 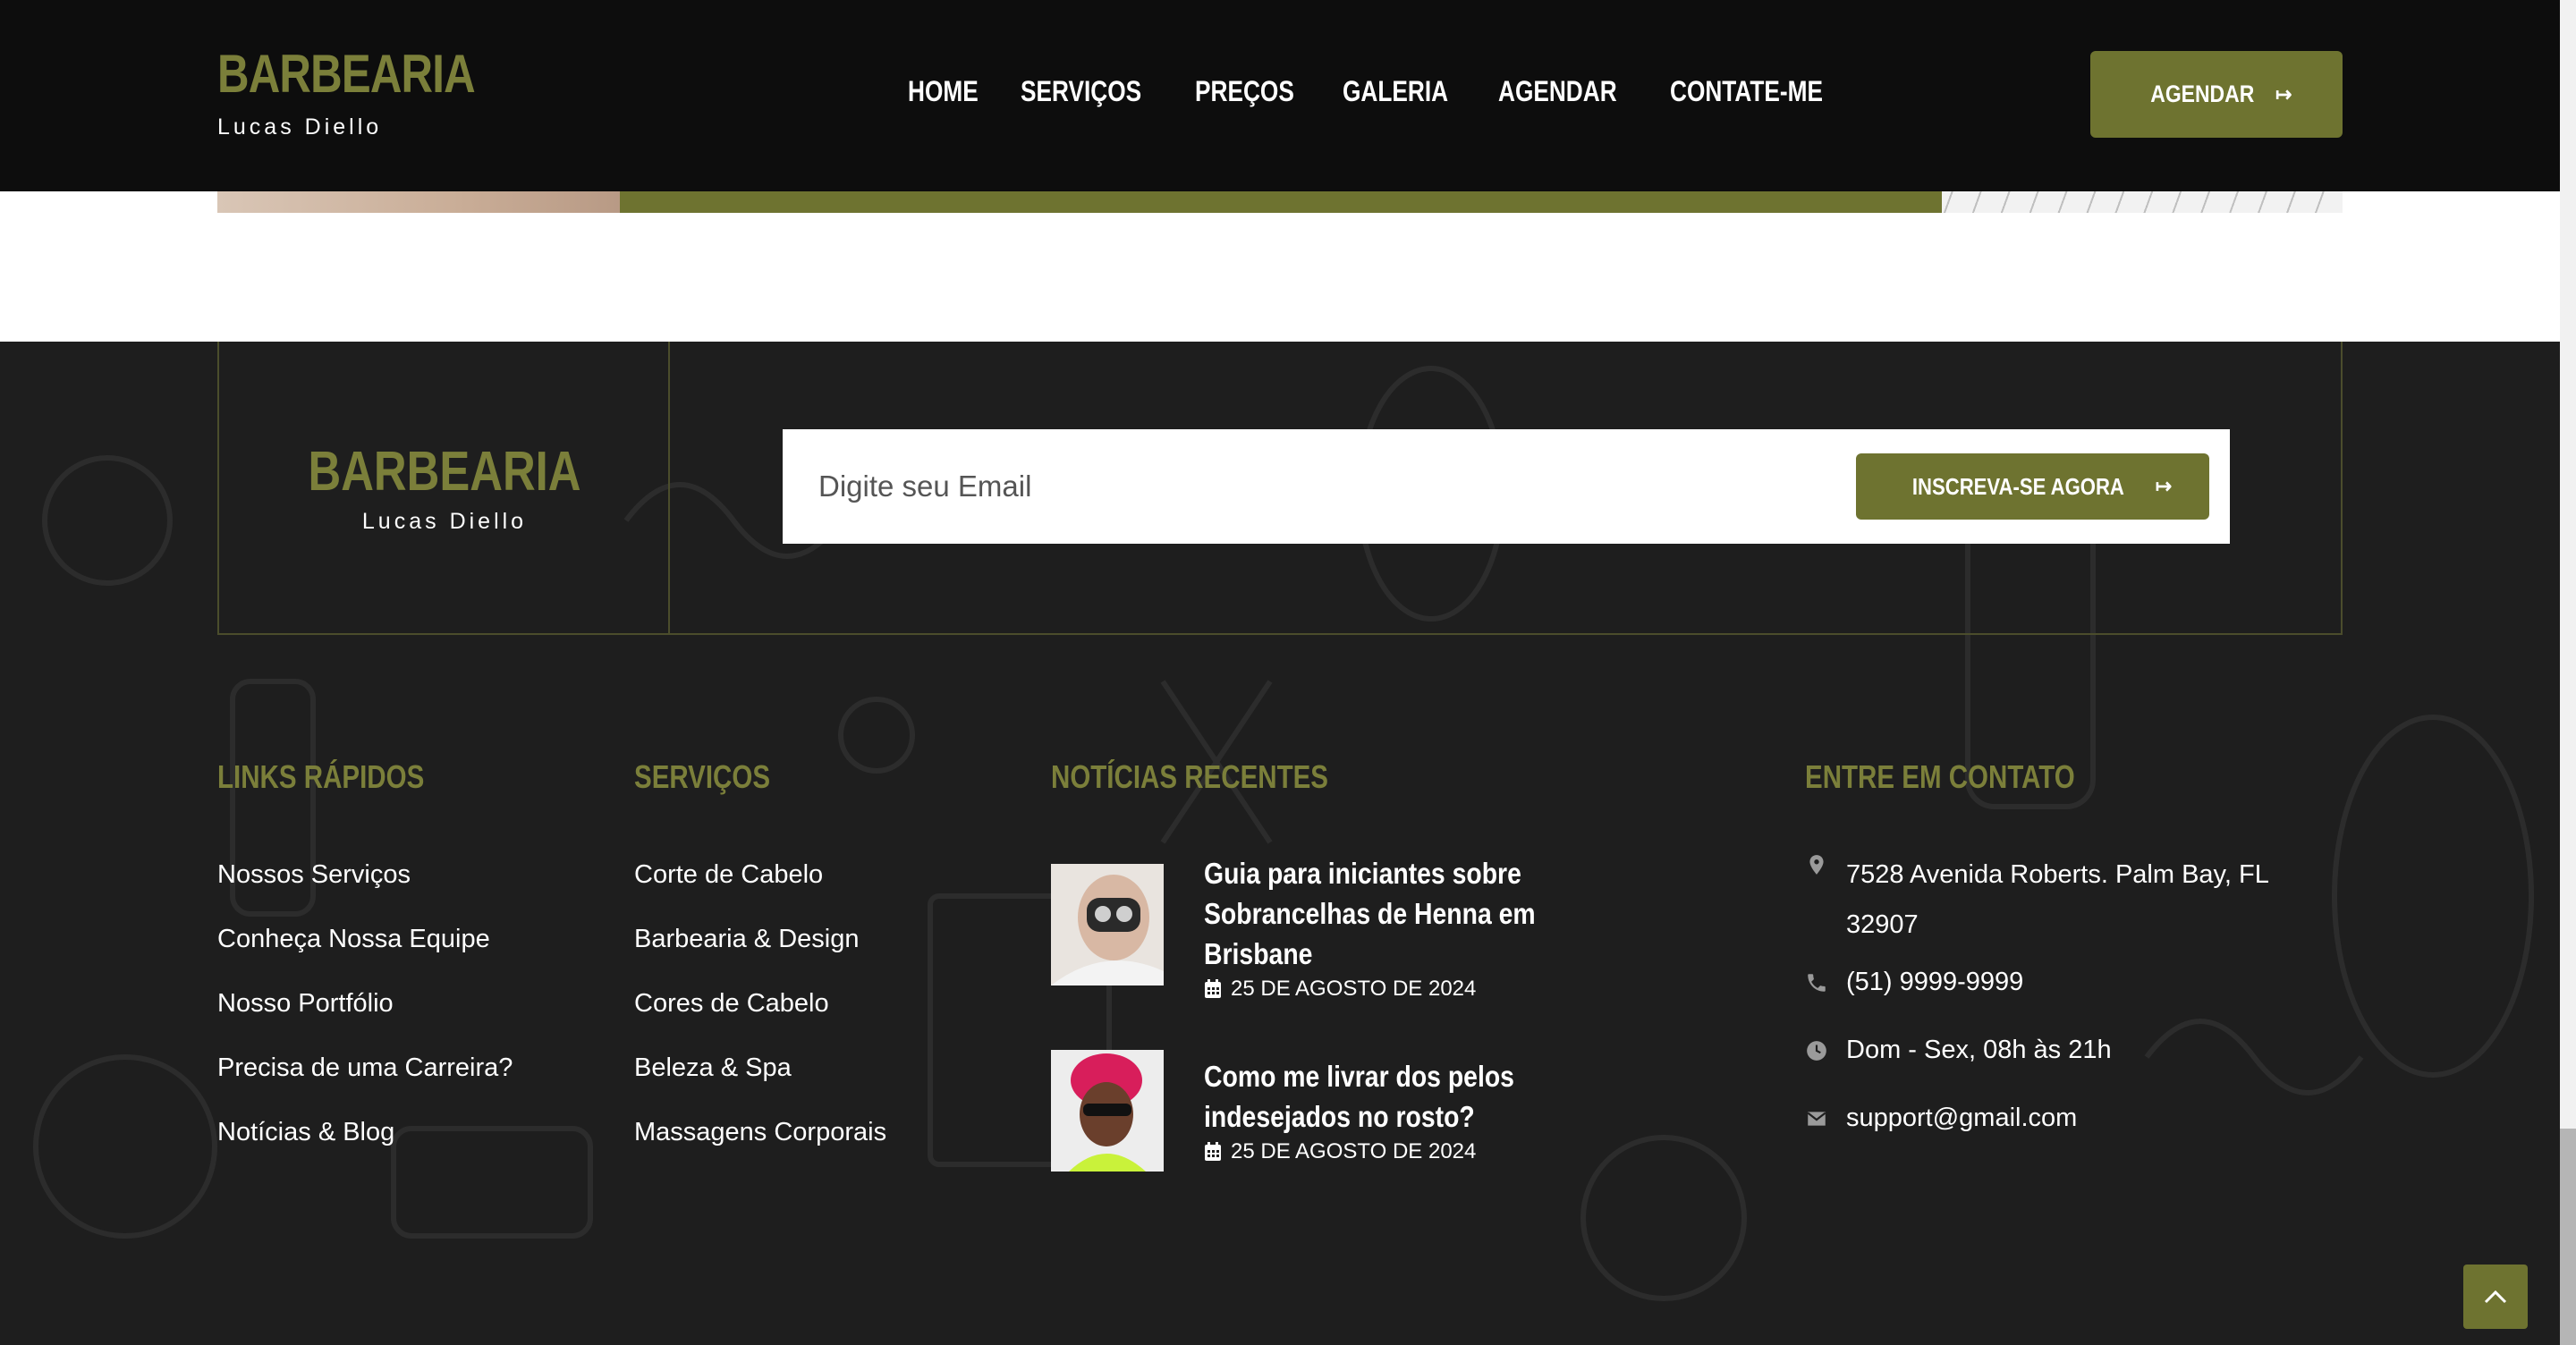 I want to click on service-link-item: Cores de Cabelo, so click(x=760, y=1023).